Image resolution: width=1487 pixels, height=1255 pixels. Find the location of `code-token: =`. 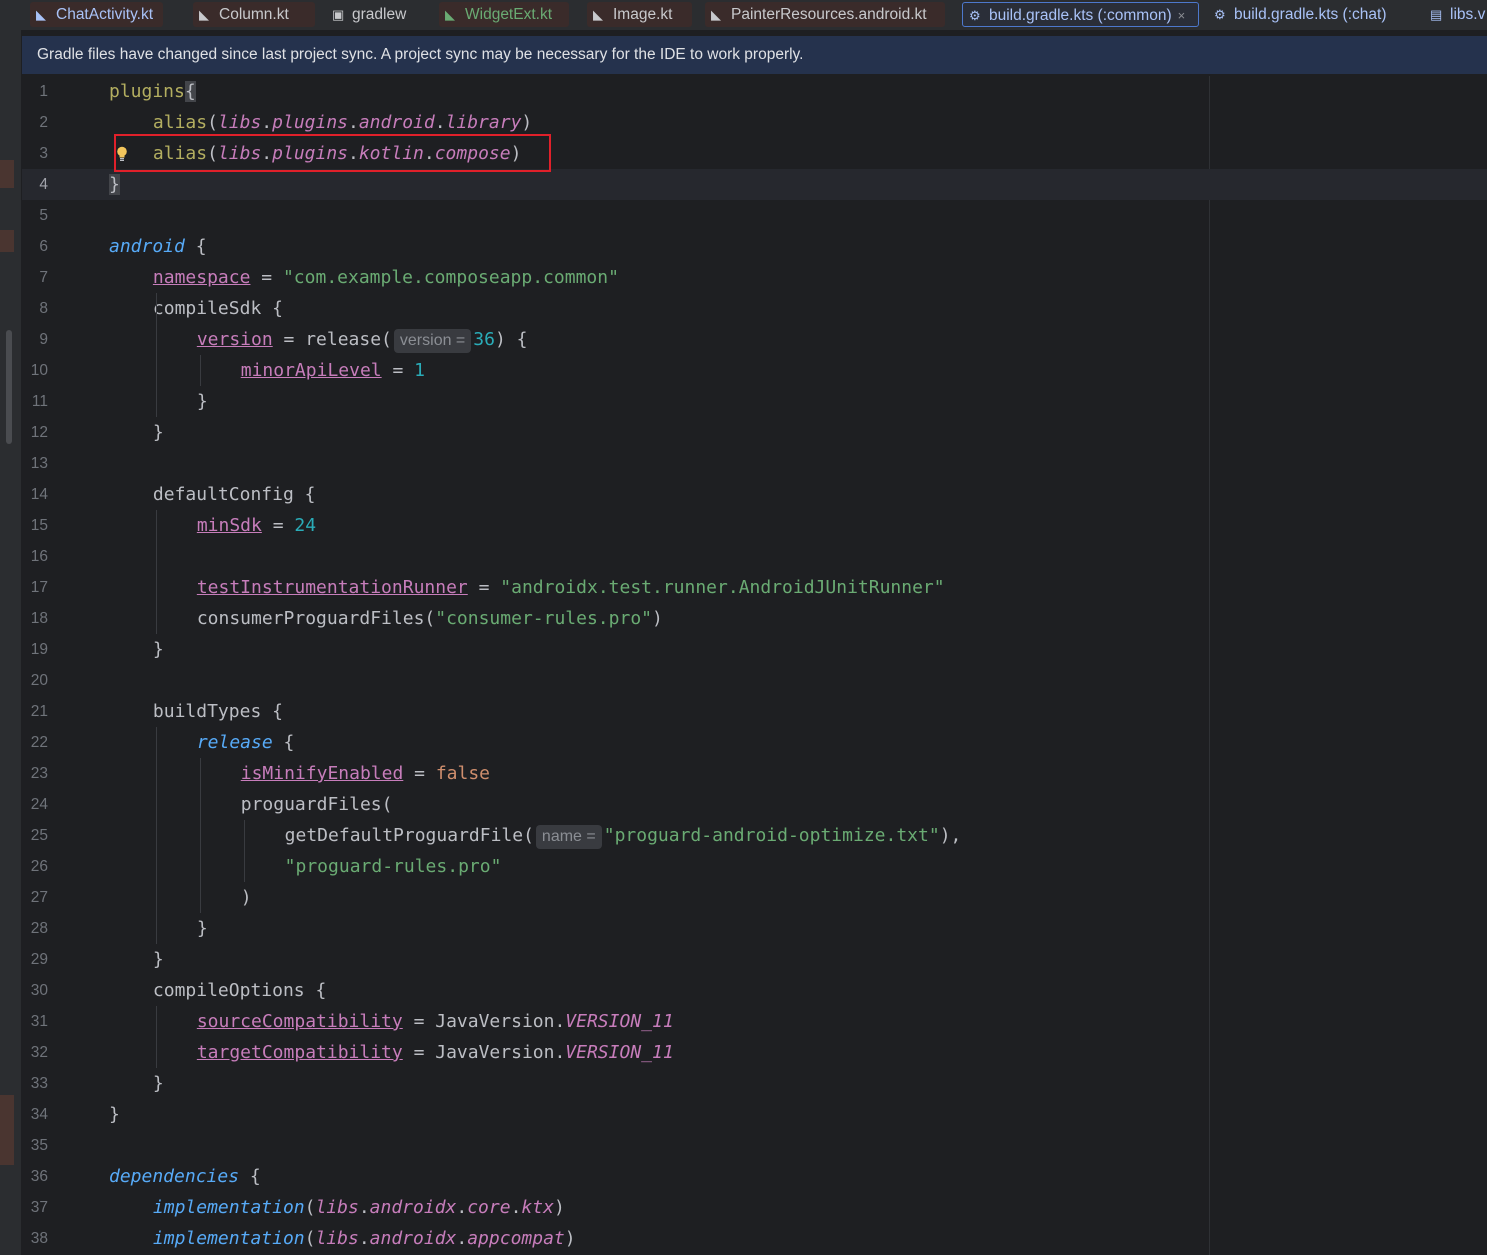

code-token: = is located at coordinates (278, 525).